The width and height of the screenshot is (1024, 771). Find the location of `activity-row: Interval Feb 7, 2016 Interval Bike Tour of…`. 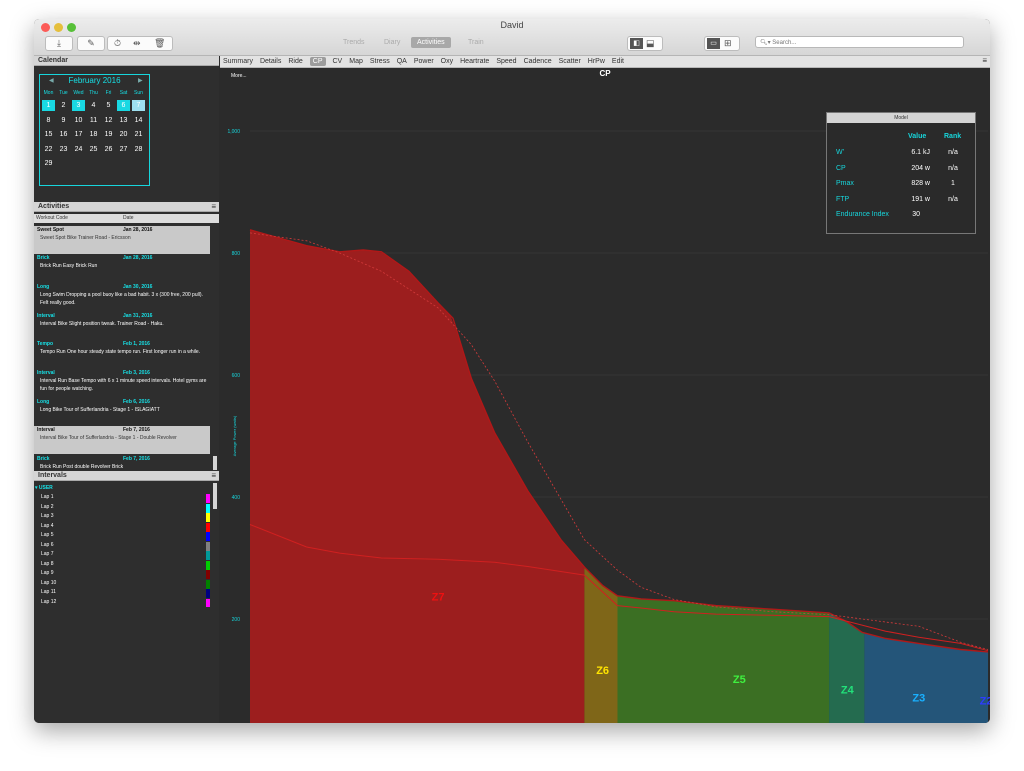

activity-row: Interval Feb 7, 2016 Interval Bike Tour of… is located at coordinates (122, 440).